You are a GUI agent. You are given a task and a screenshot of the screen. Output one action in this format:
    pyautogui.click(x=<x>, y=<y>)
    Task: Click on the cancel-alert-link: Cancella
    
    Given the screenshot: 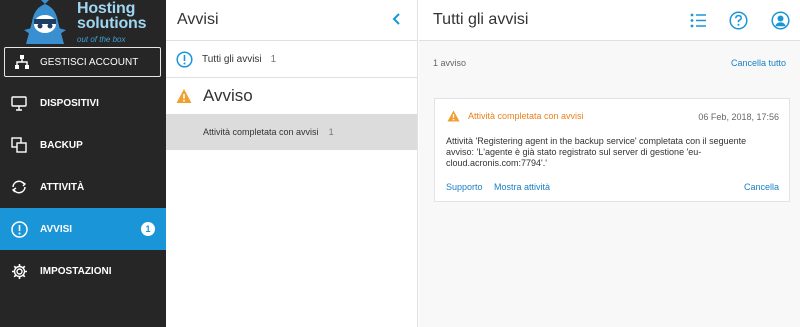 What is the action you would take?
    pyautogui.click(x=761, y=187)
    